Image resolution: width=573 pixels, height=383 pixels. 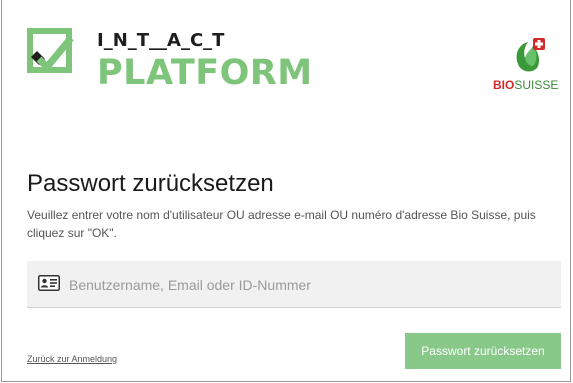 I want to click on page-title: Passwort zurücksetzen, so click(x=150, y=183).